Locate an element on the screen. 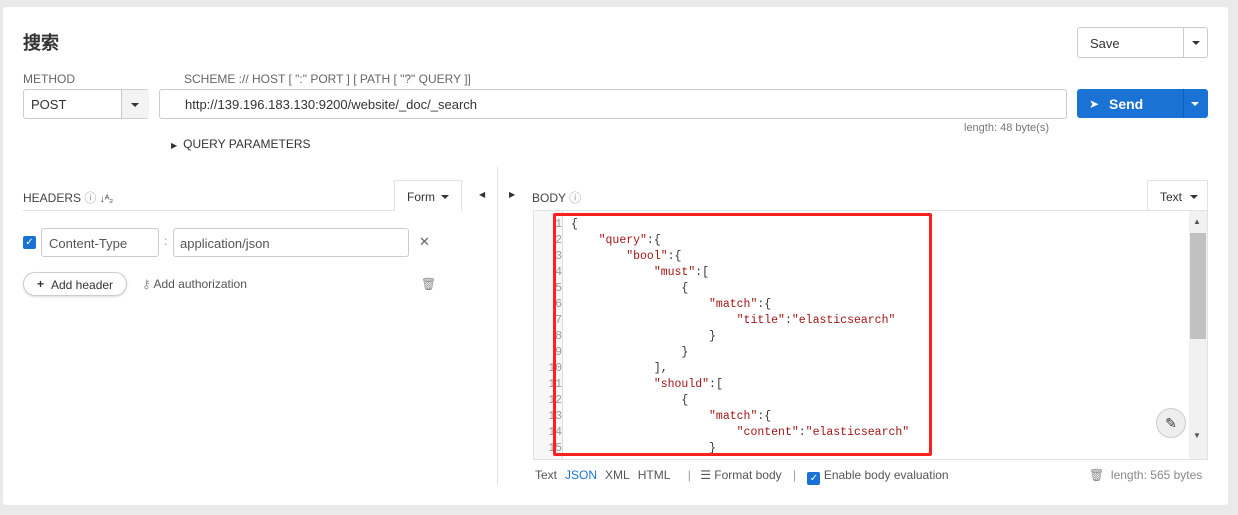 Image resolution: width=1238 pixels, height=515 pixels. collapse-right-icon: ▶ is located at coordinates (512, 194).